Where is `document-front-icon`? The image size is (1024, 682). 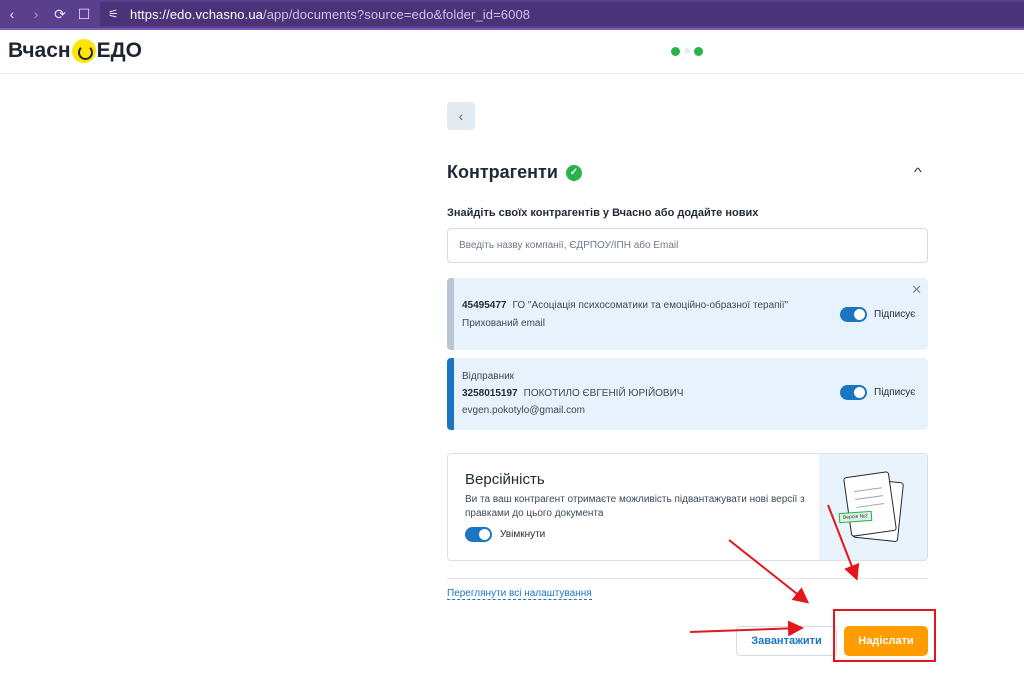
document-front-icon is located at coordinates (870, 504).